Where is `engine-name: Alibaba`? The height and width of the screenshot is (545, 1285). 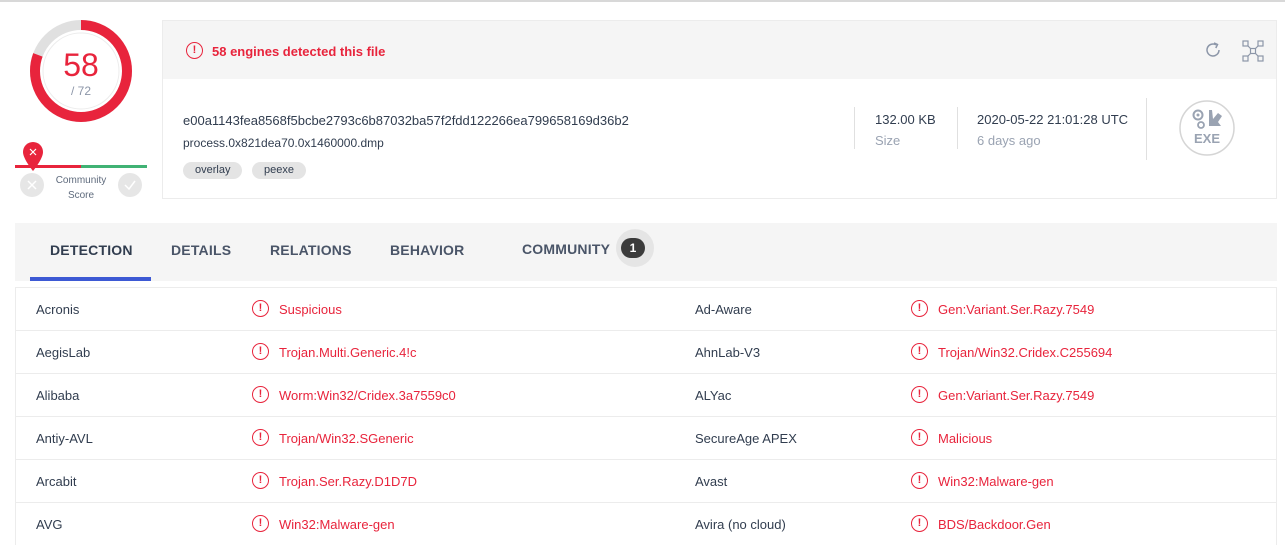
engine-name: Alibaba is located at coordinates (58, 395).